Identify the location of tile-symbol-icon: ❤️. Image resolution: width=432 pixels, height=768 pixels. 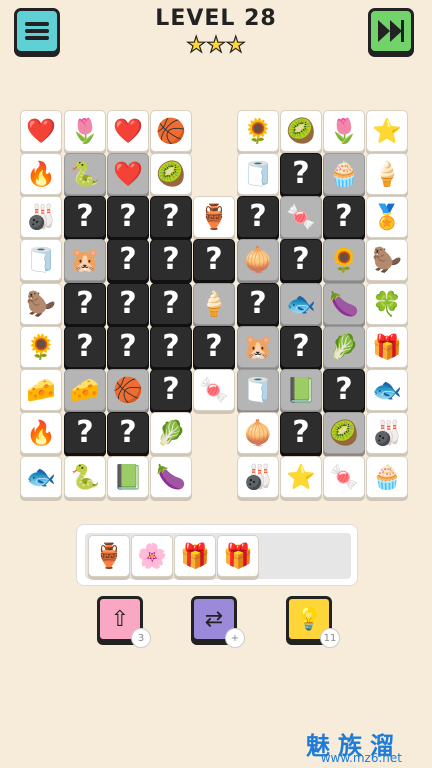
(128, 174).